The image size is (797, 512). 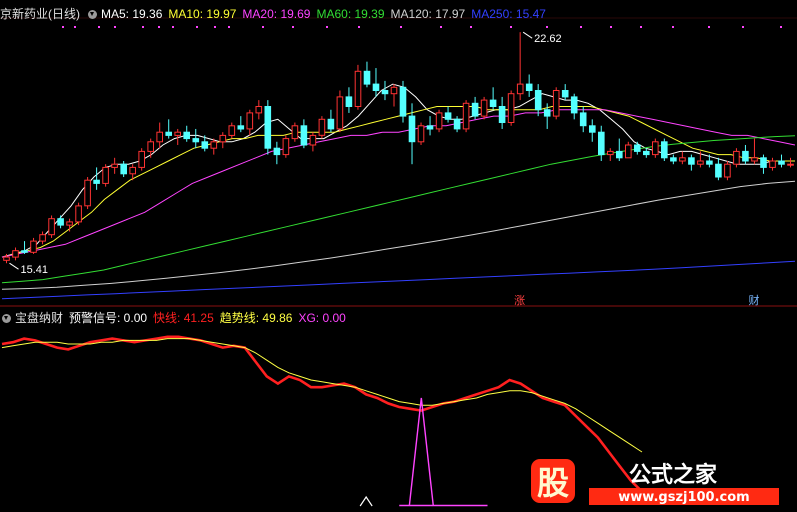 What do you see at coordinates (421, 452) in the screenshot?
I see `xg-spike` at bounding box center [421, 452].